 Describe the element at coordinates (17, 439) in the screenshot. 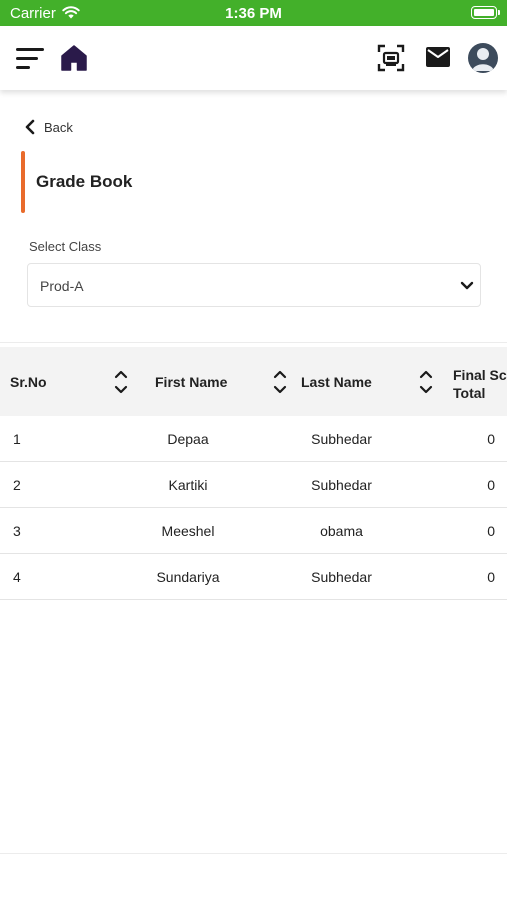

I see `cell-sr-no: 1` at that location.